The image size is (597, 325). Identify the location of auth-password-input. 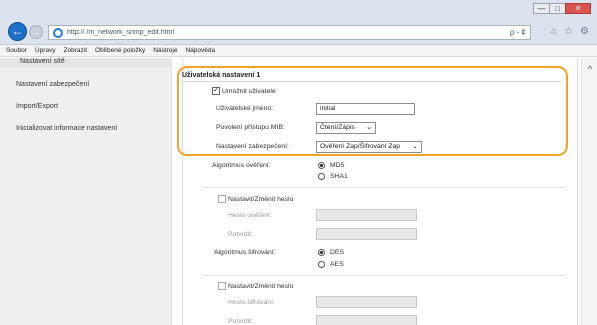
(366, 215).